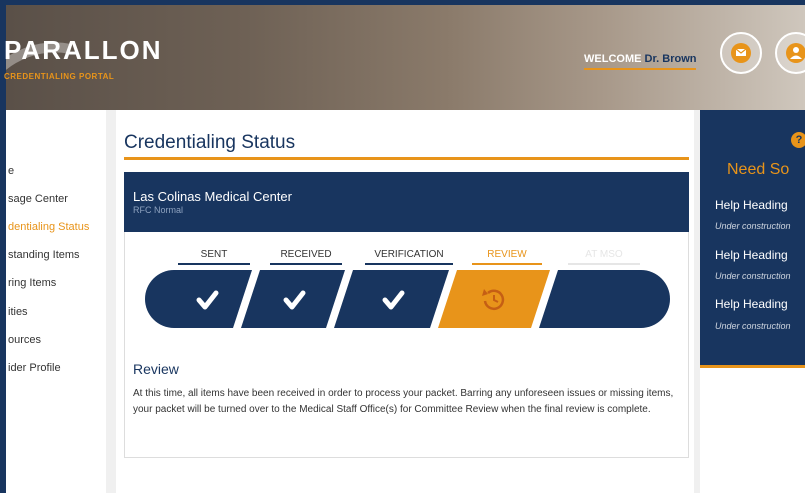 The width and height of the screenshot is (805, 493). What do you see at coordinates (11, 171) in the screenshot?
I see `sidebar-item-home: e` at bounding box center [11, 171].